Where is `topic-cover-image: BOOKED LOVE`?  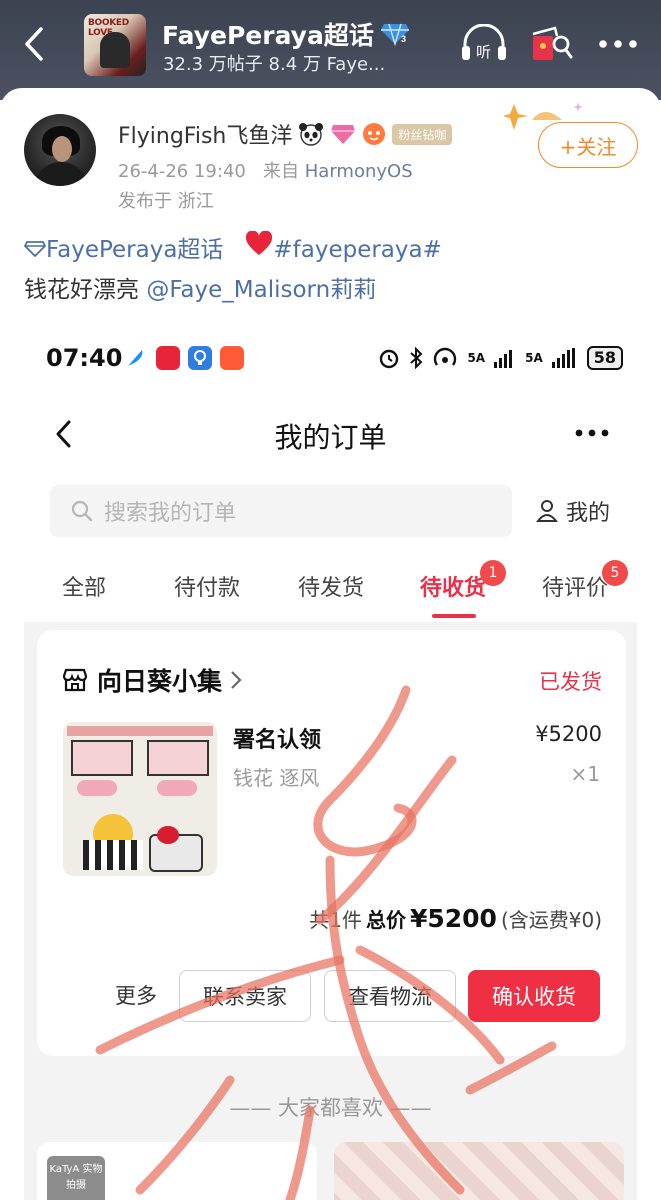
topic-cover-image: BOOKED LOVE is located at coordinates (115, 45).